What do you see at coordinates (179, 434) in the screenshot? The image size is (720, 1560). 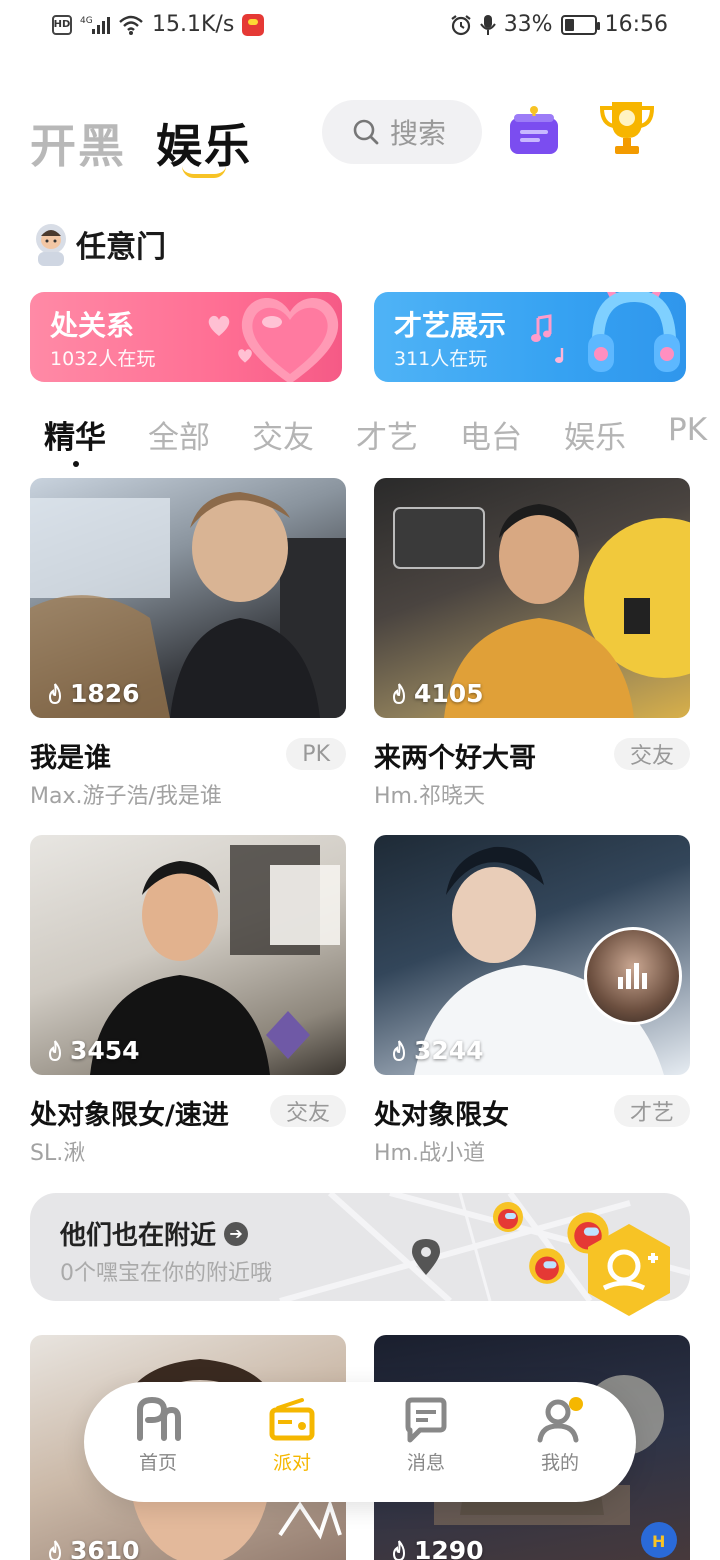 I see `category-tab-all: 全部` at bounding box center [179, 434].